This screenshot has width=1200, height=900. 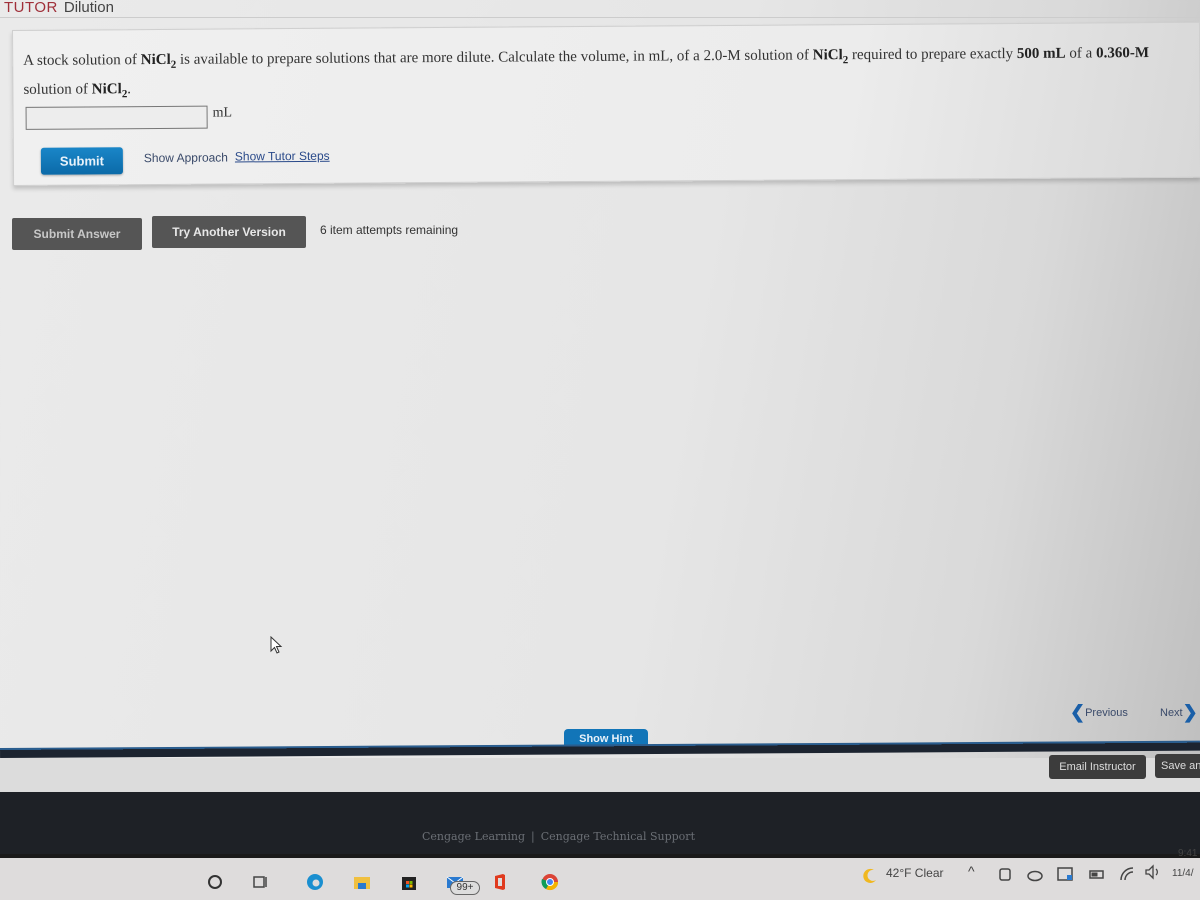 What do you see at coordinates (215, 882) in the screenshot?
I see `search-circle-icon` at bounding box center [215, 882].